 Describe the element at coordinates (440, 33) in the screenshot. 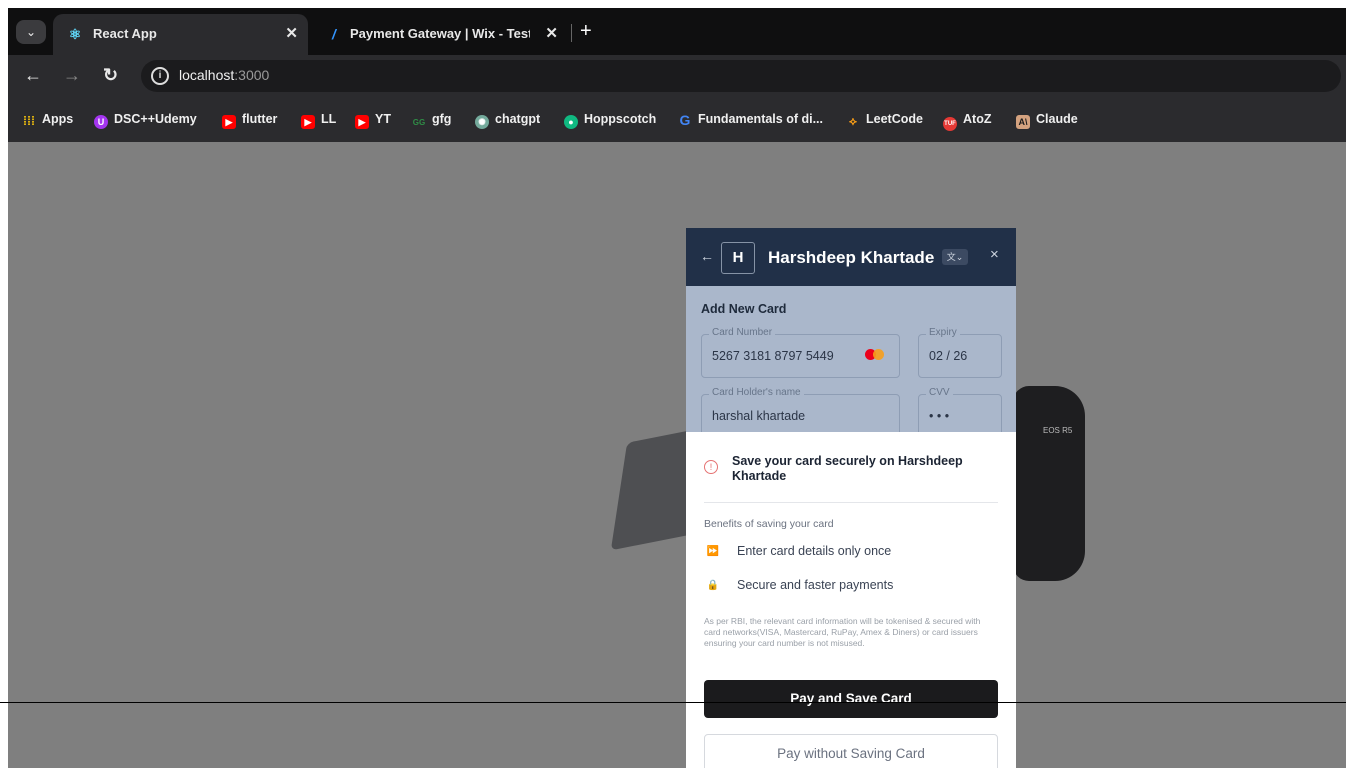

I see `tab-title: Payment Gateway | Wix - Test` at that location.